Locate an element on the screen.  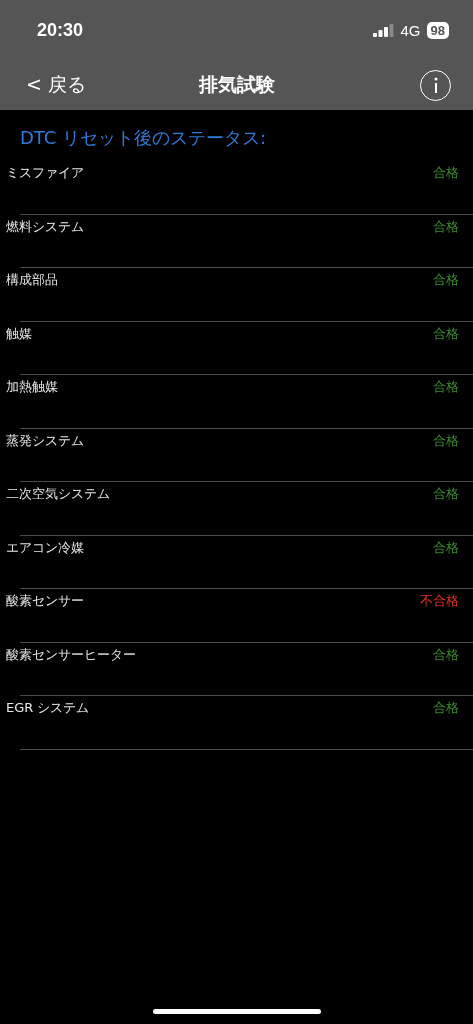
test-name: 酸素センサーヒーター is located at coordinates (71, 654).